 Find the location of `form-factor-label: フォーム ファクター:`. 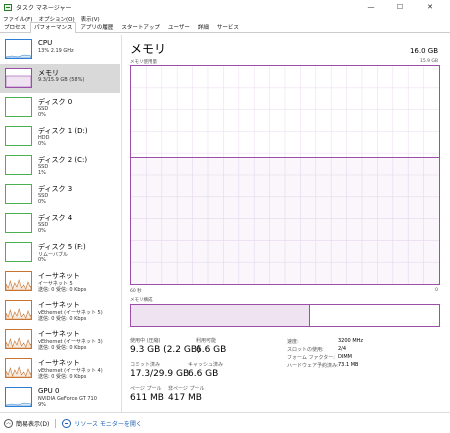

form-factor-label: フォーム ファクター: is located at coordinates (311, 358).